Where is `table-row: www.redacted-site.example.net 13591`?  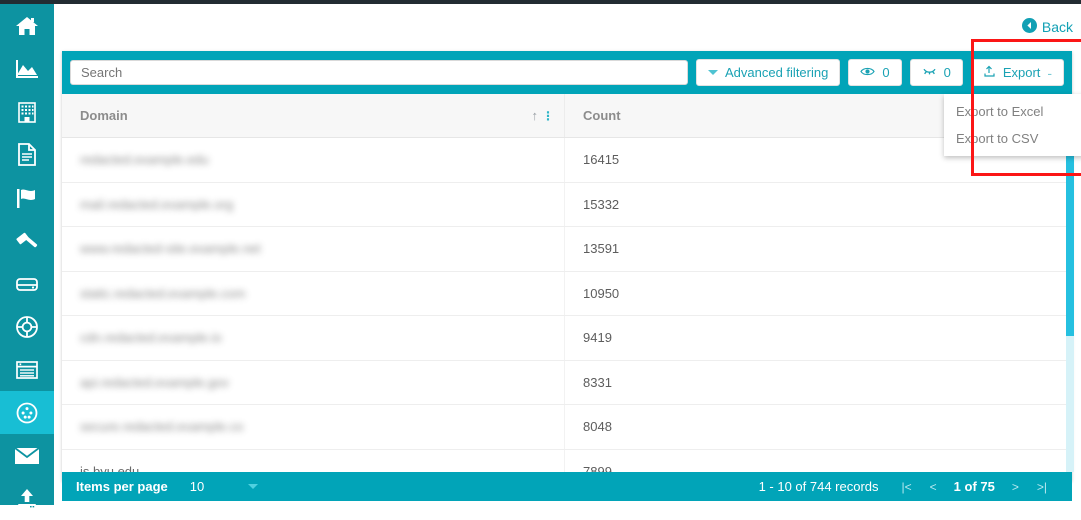 table-row: www.redacted-site.example.net 13591 is located at coordinates (567, 249).